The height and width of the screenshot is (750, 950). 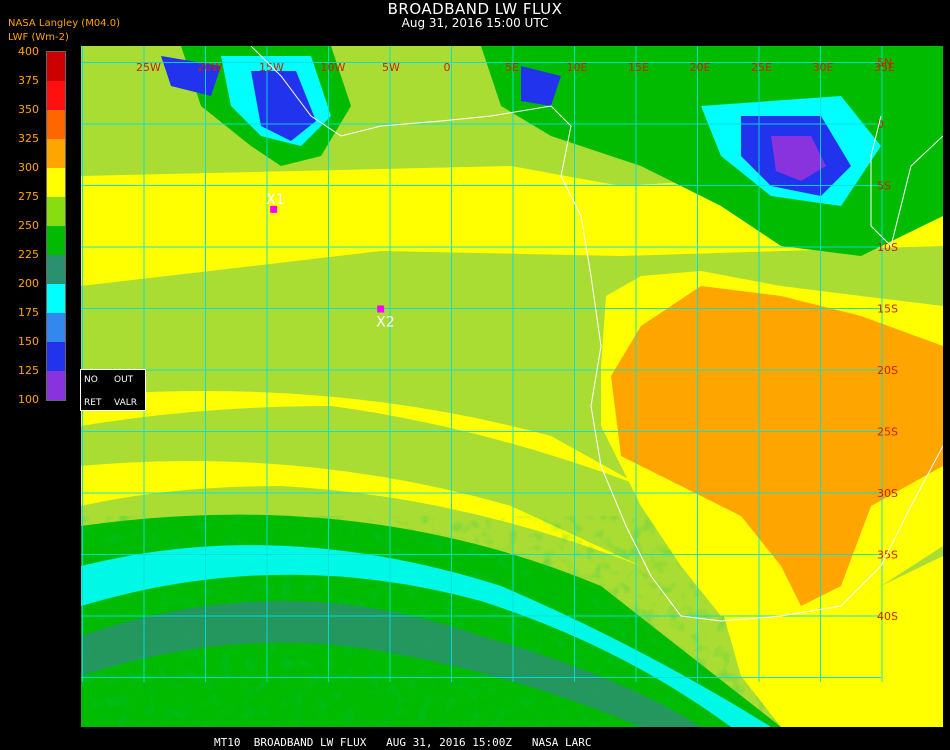 I want to click on point-label: X1, so click(x=275, y=200).